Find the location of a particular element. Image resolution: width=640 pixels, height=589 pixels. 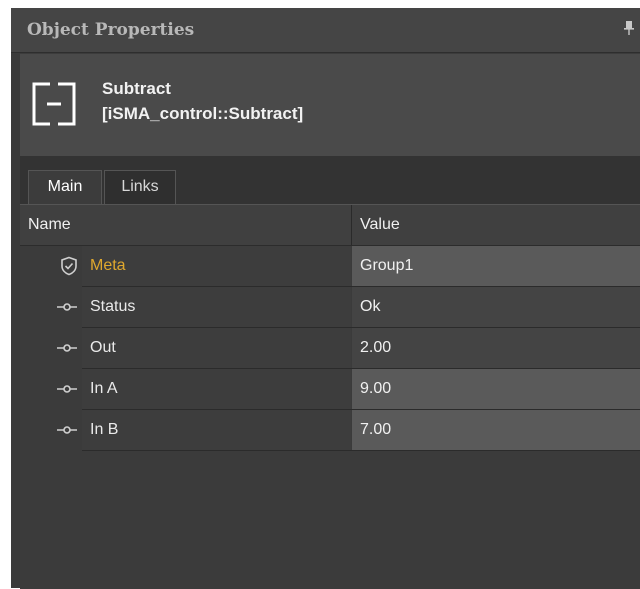

property-value: 2.00 is located at coordinates (375, 348).